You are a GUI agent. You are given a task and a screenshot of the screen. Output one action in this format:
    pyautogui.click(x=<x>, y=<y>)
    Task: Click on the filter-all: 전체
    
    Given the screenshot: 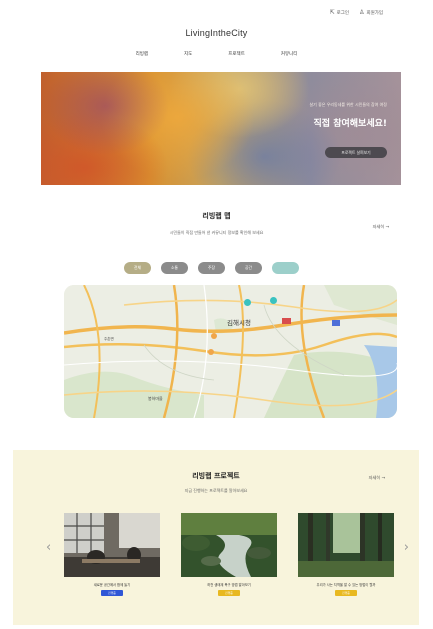 What is the action you would take?
    pyautogui.click(x=137, y=268)
    